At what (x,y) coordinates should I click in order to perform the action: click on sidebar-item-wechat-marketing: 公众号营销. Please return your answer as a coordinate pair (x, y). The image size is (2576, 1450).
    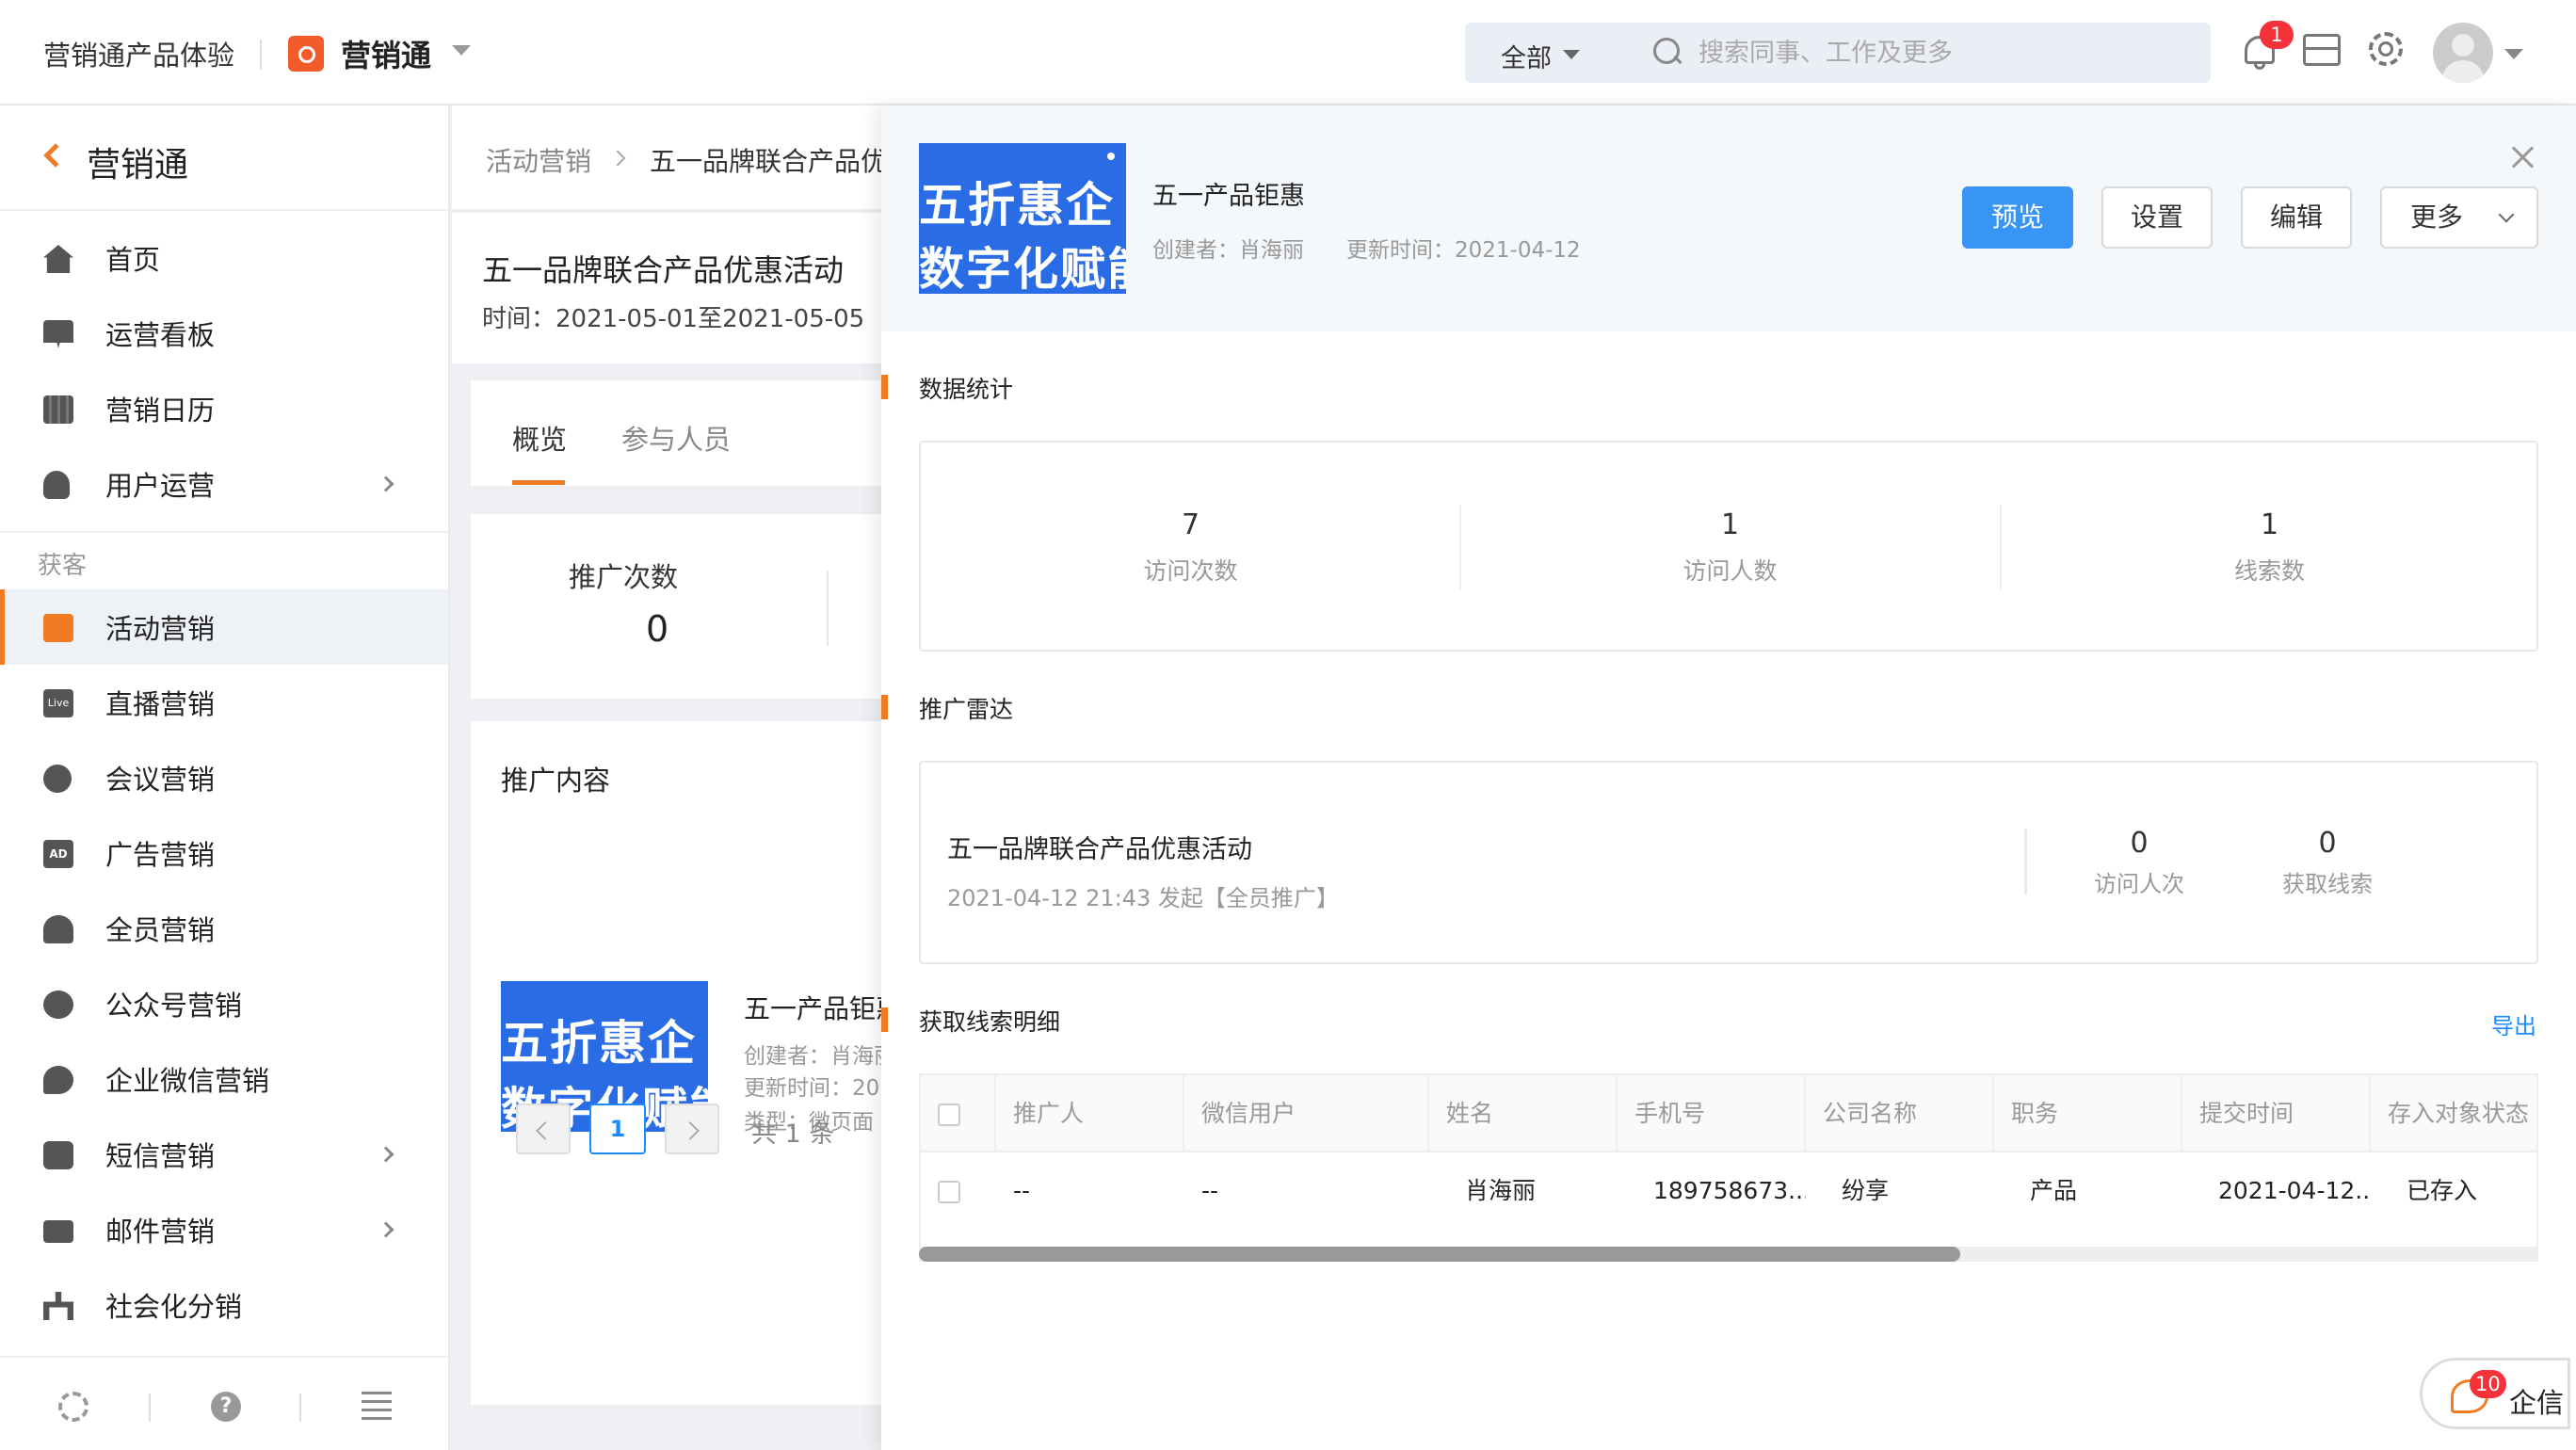
    Looking at the image, I should click on (224, 1003).